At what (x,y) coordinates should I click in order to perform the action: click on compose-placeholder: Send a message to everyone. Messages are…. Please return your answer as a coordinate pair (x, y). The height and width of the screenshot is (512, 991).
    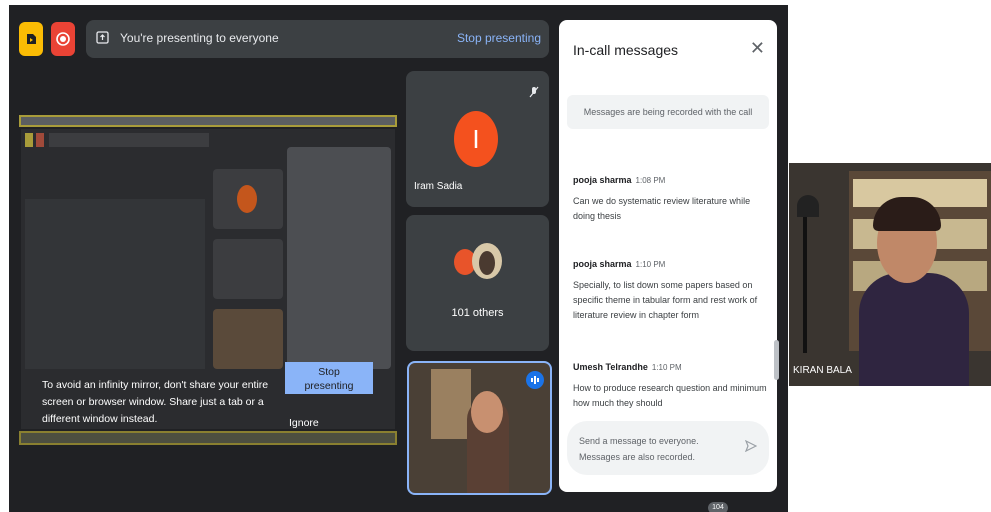
    Looking at the image, I should click on (639, 449).